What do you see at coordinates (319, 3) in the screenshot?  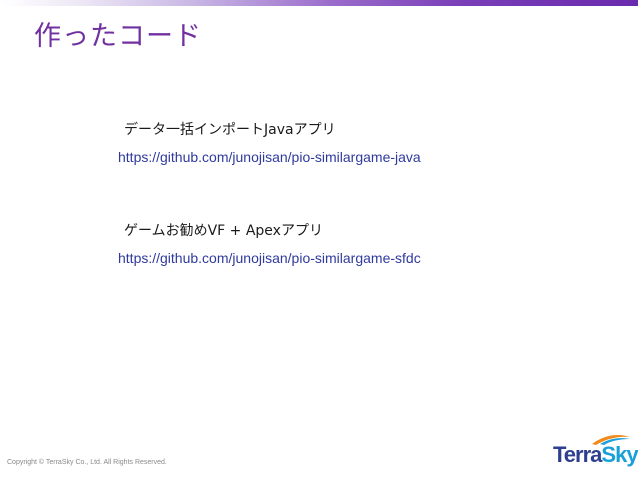 I see `top-accent-bar` at bounding box center [319, 3].